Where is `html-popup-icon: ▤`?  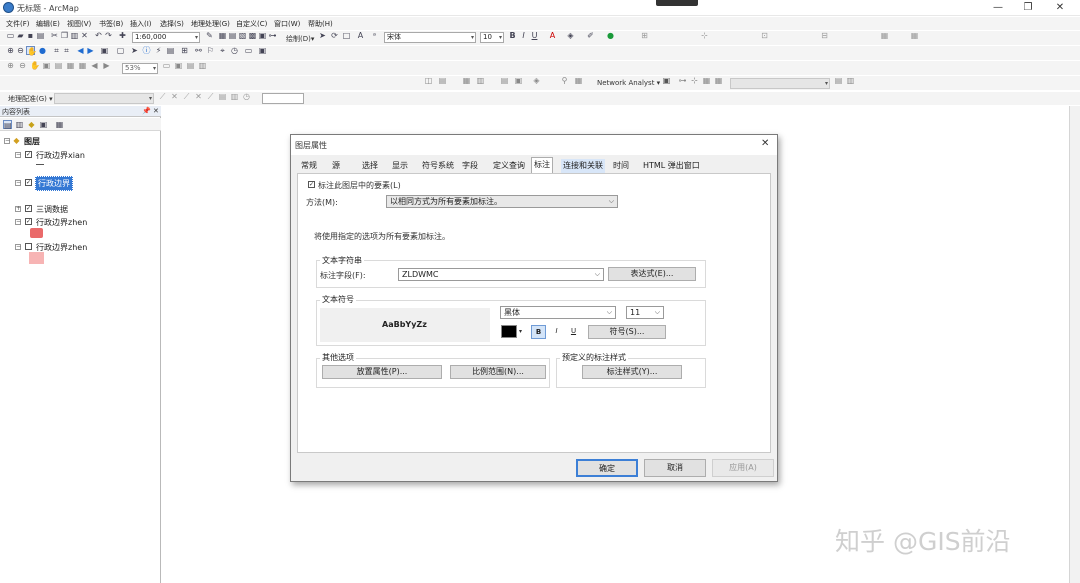
html-popup-icon: ▤ is located at coordinates (170, 50).